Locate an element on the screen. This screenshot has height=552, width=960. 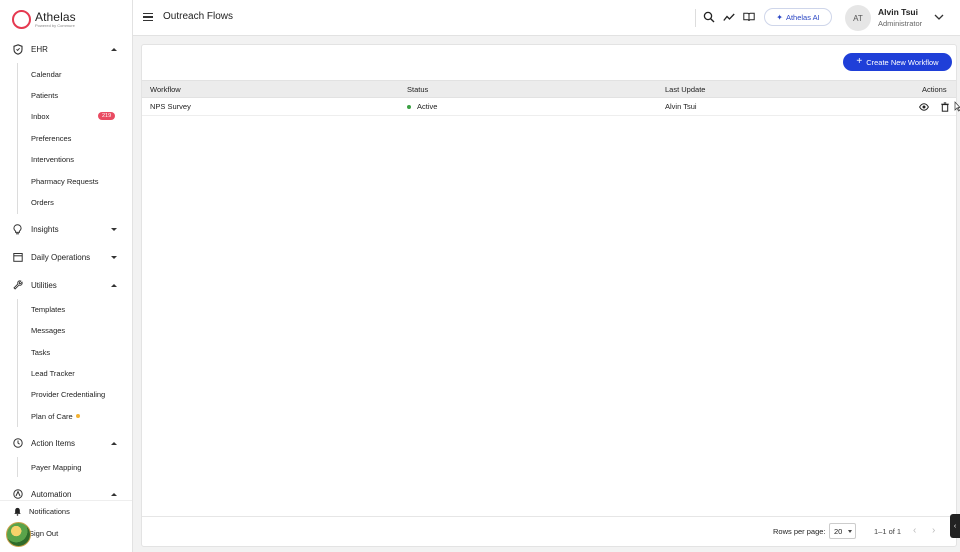
utilities-items-rail is located at coordinates (17, 363).